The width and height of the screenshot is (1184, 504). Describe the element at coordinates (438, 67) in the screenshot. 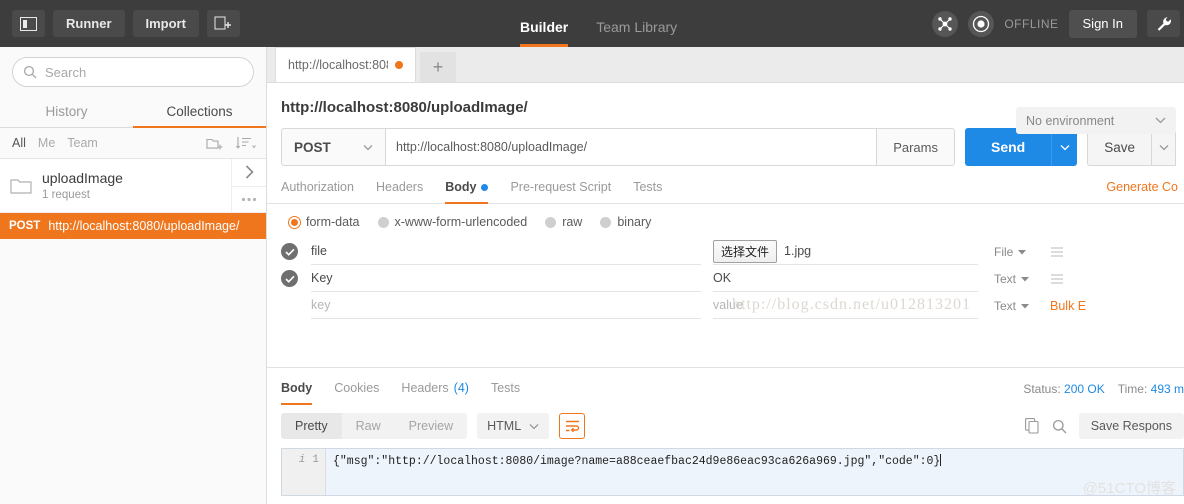

I see `new-request-tab-button: +` at that location.